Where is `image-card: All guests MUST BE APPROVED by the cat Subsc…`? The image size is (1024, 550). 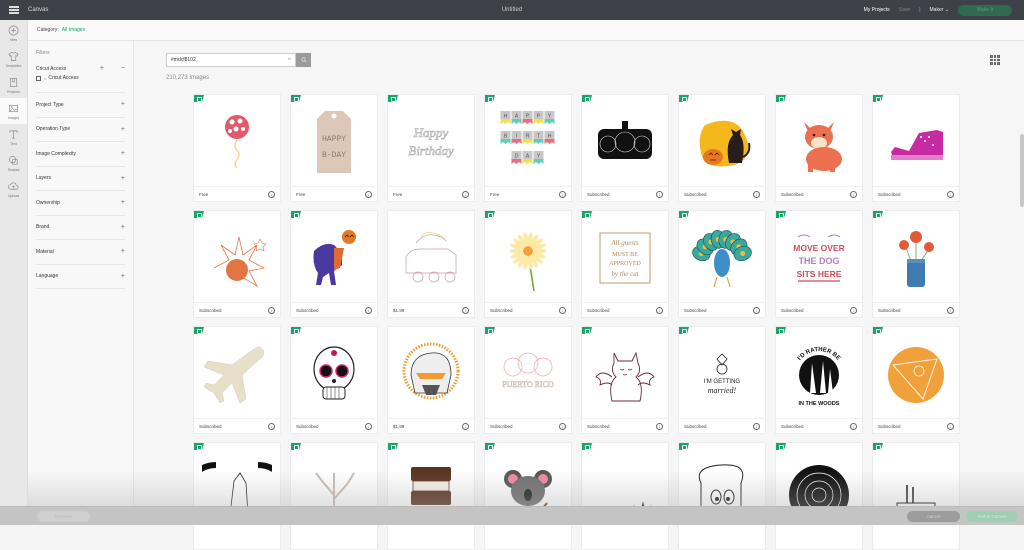 image-card: All guests MUST BE APPROVED by the cat Subsc… is located at coordinates (625, 264).